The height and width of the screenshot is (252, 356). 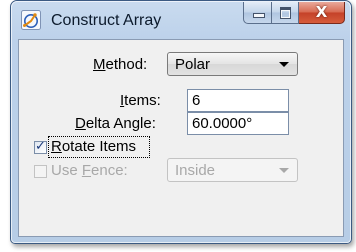 I want to click on maximize-button, so click(x=285, y=13).